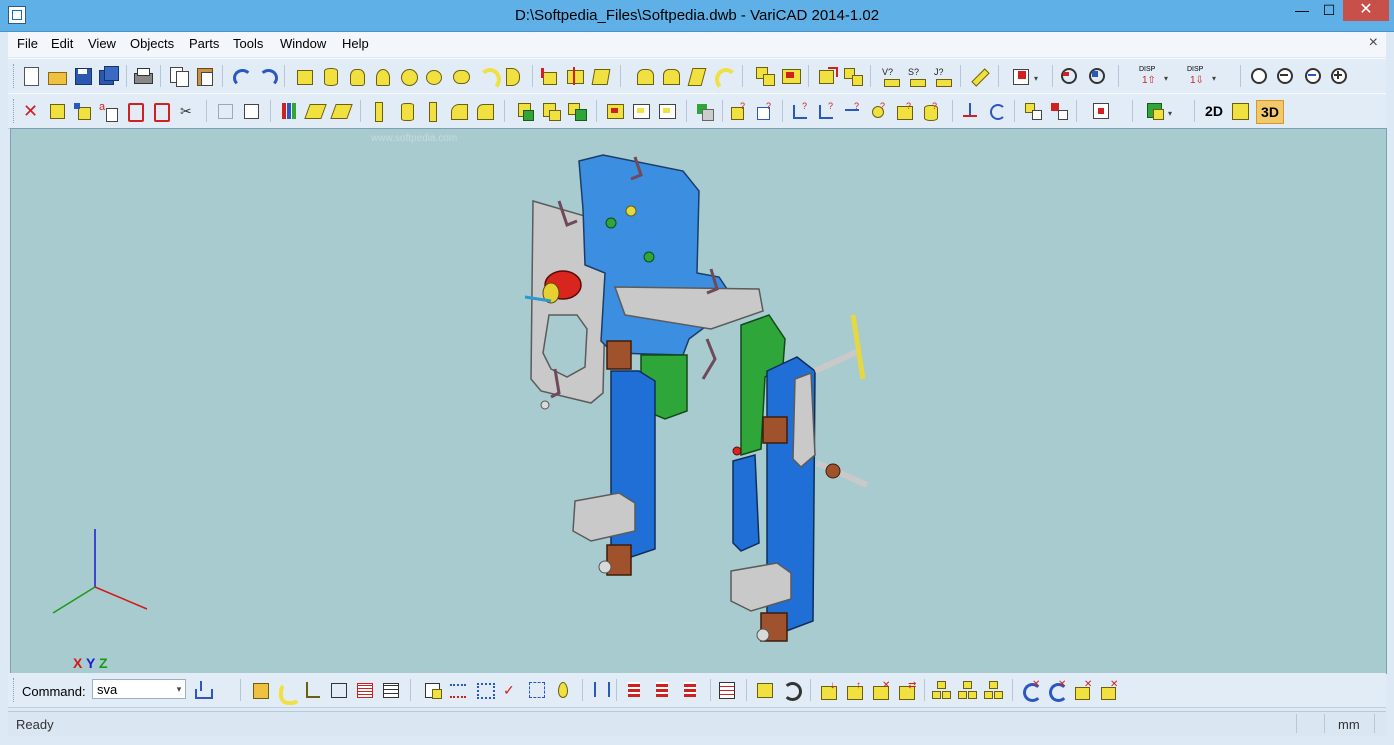 The height and width of the screenshot is (745, 1394). I want to click on move-object-icon, so click(57, 111).